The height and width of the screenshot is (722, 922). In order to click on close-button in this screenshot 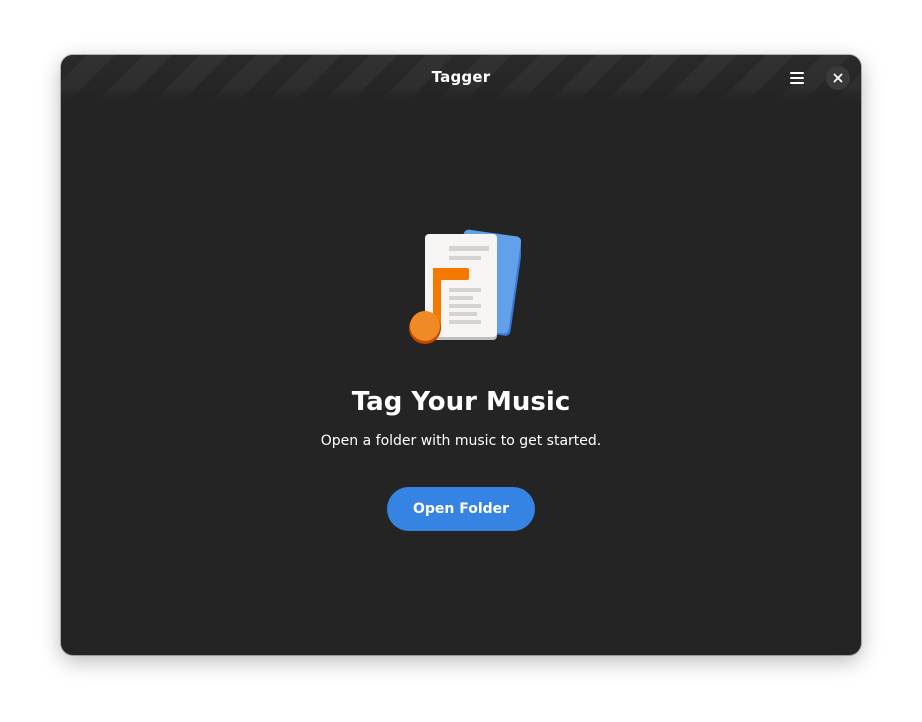, I will do `click(838, 78)`.